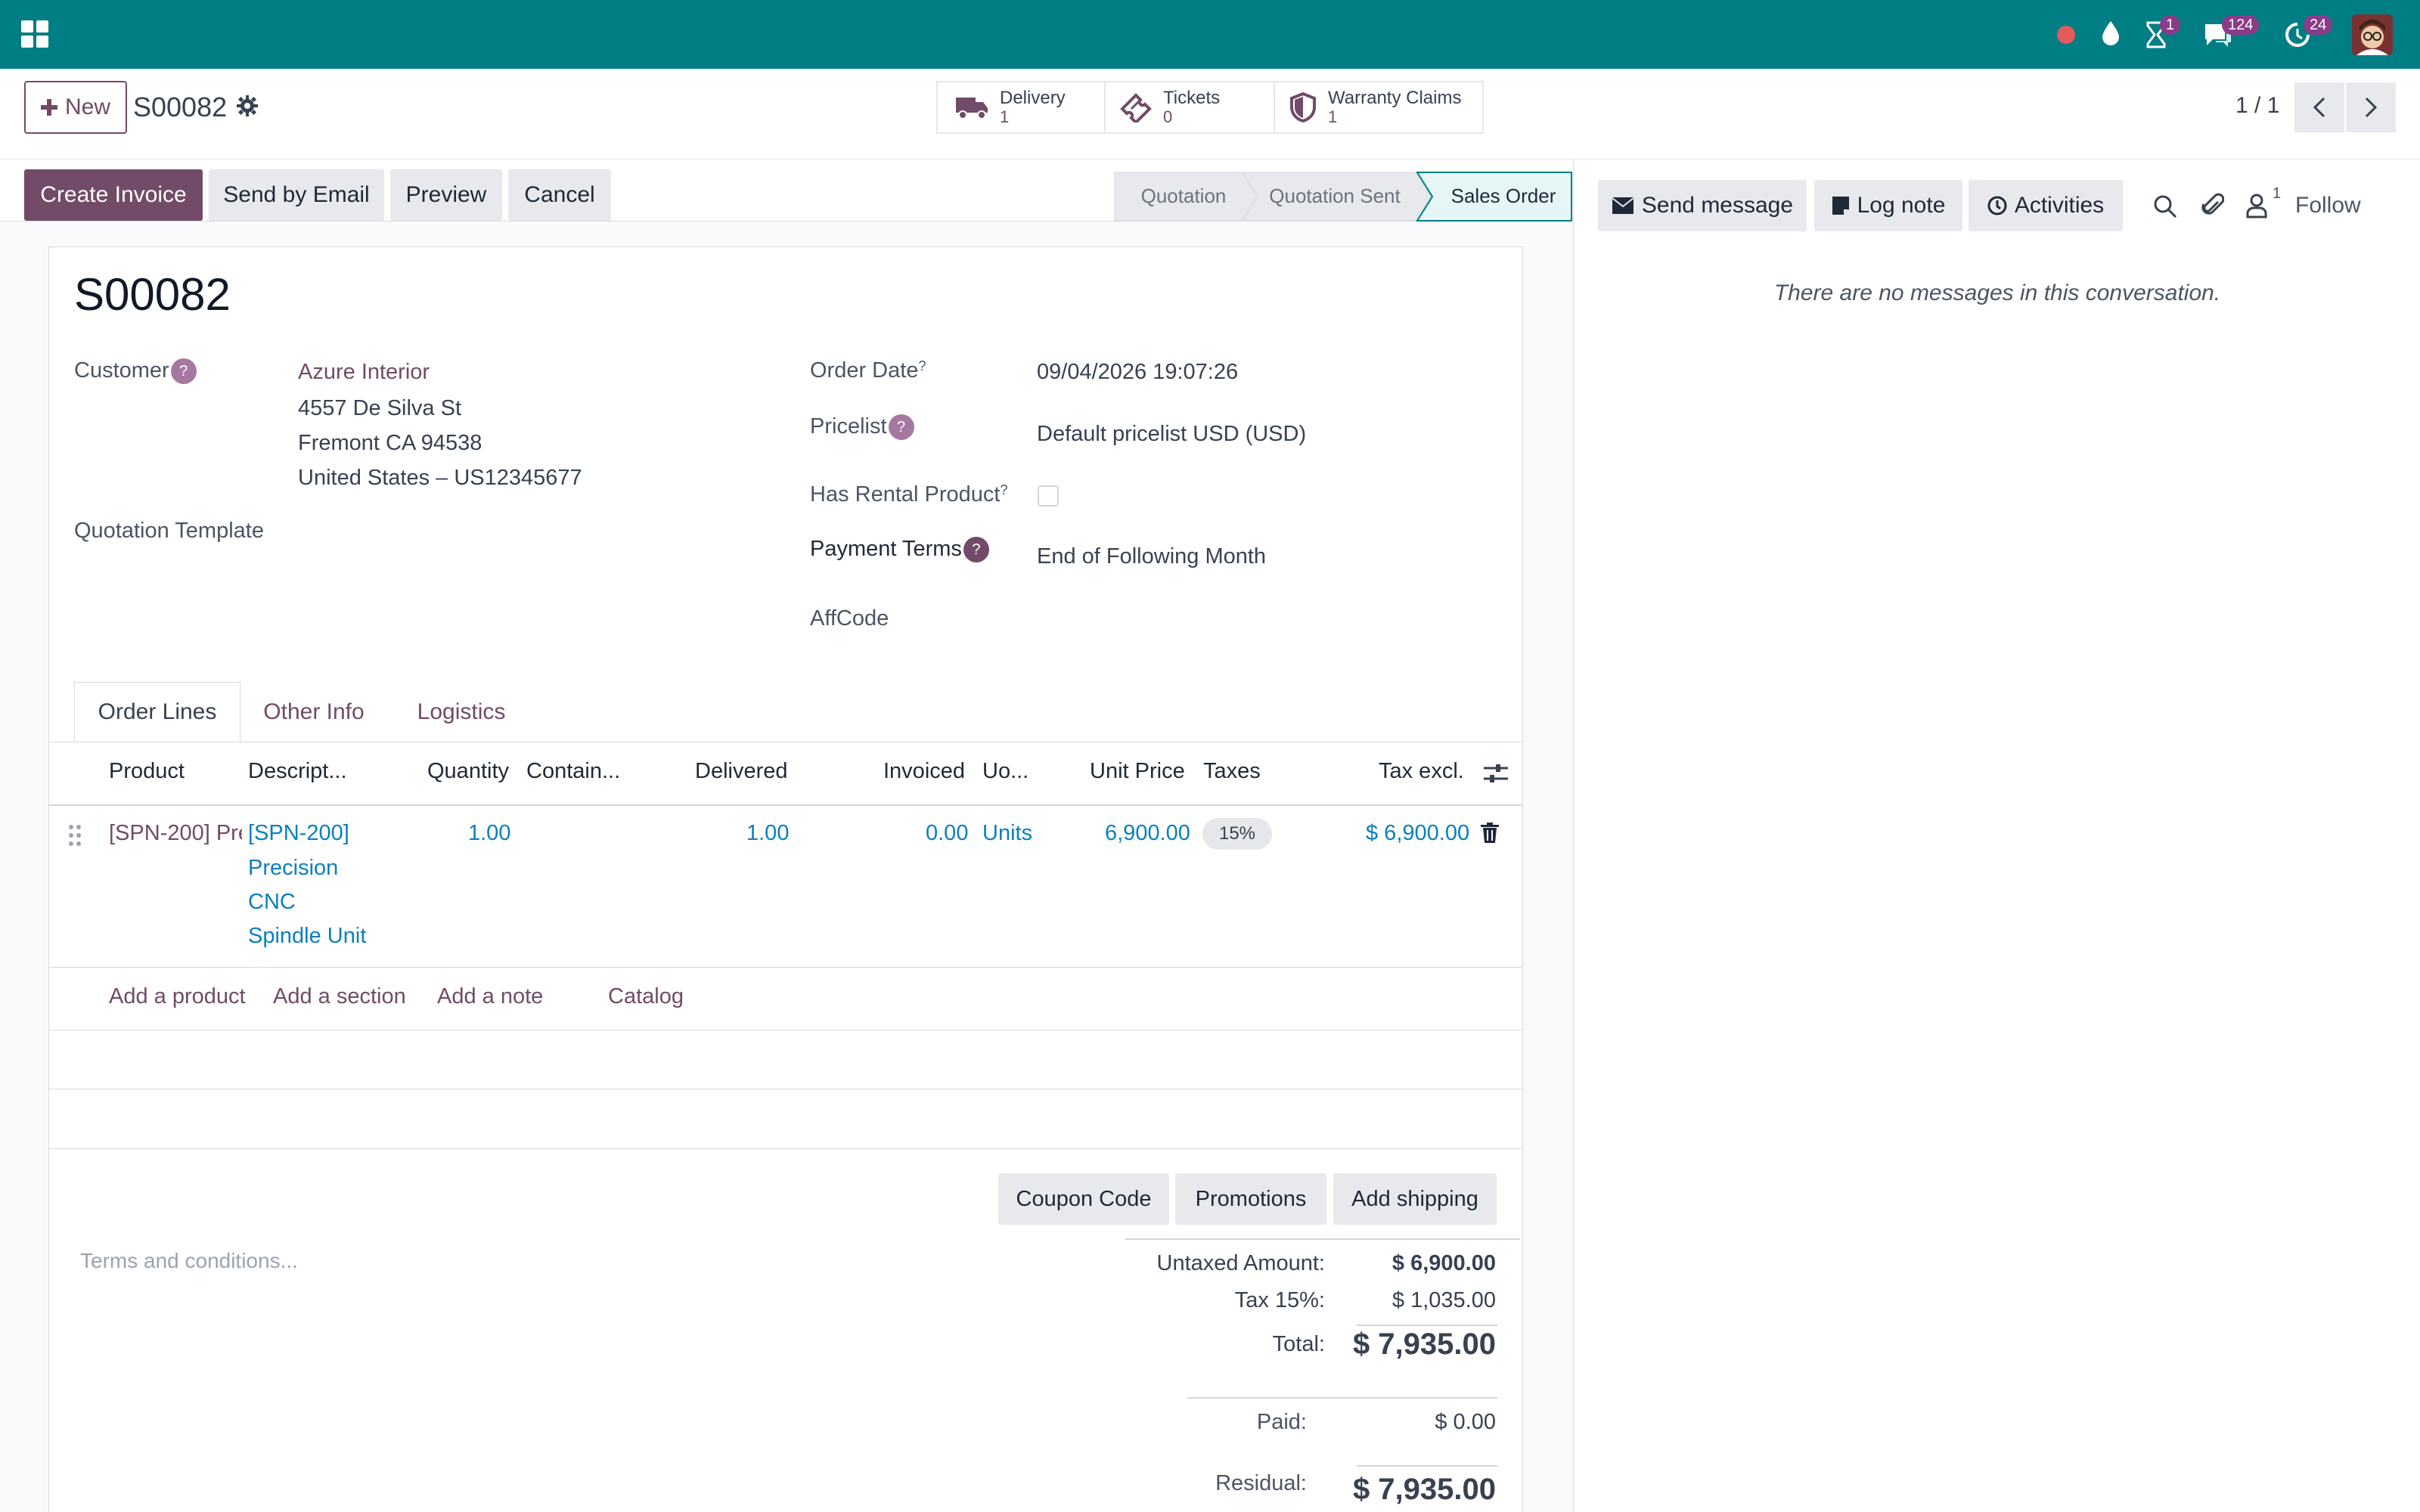 The image size is (2420, 1512). I want to click on customer-field: Azure Interior, so click(364, 372).